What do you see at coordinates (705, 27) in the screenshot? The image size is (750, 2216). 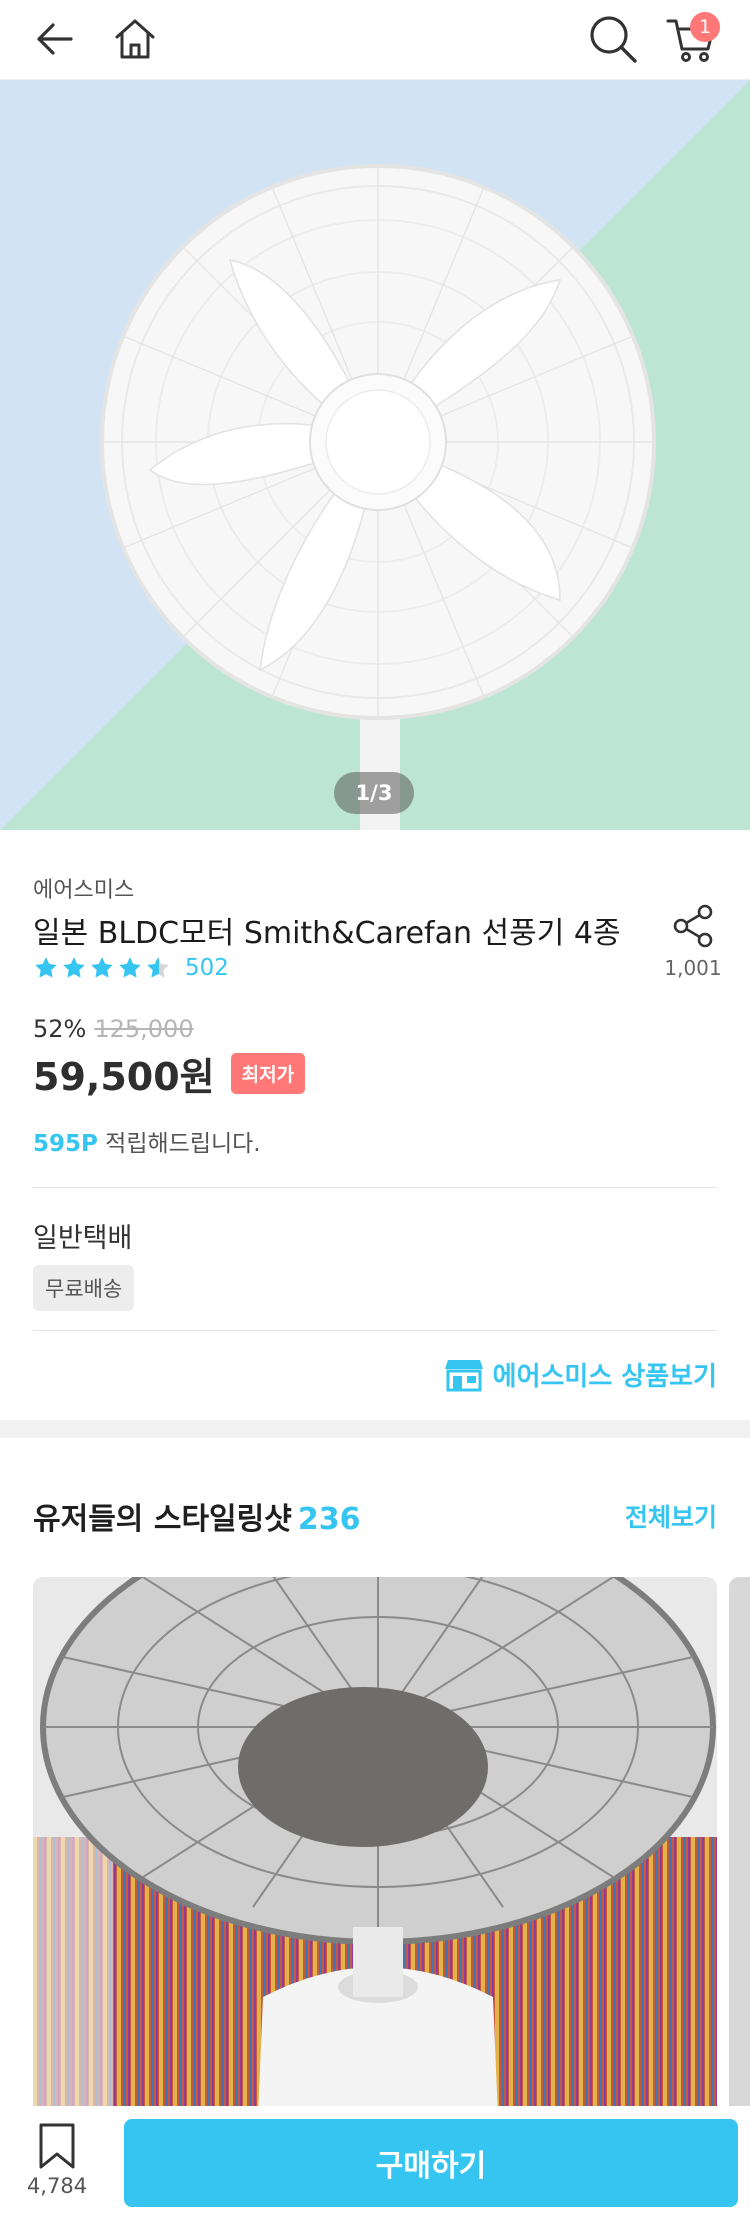 I see `cart-count-badge: 1` at bounding box center [705, 27].